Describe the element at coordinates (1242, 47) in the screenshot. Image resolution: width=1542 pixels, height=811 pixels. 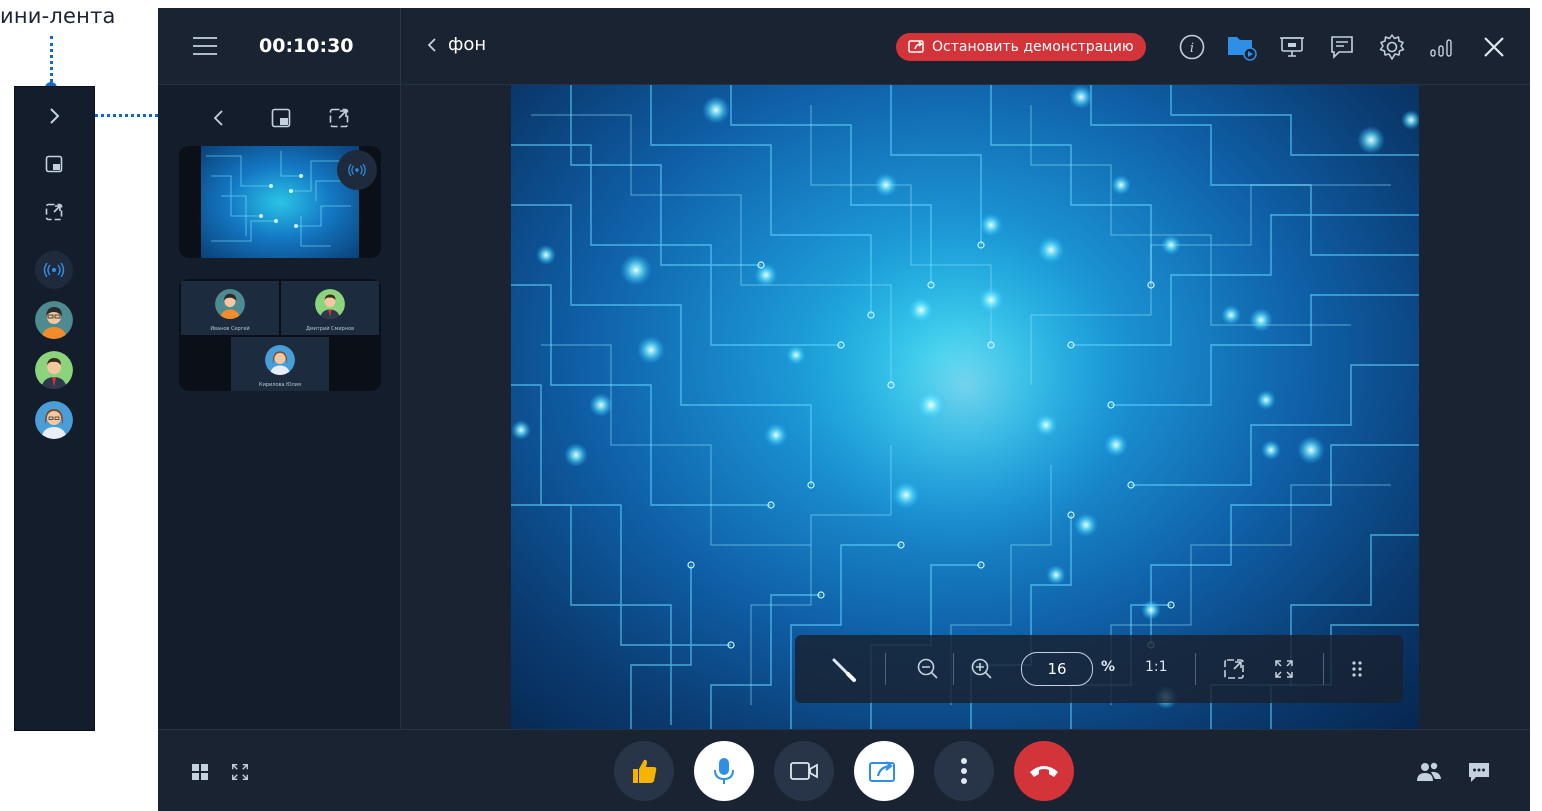
I see `folder-share-icon` at that location.